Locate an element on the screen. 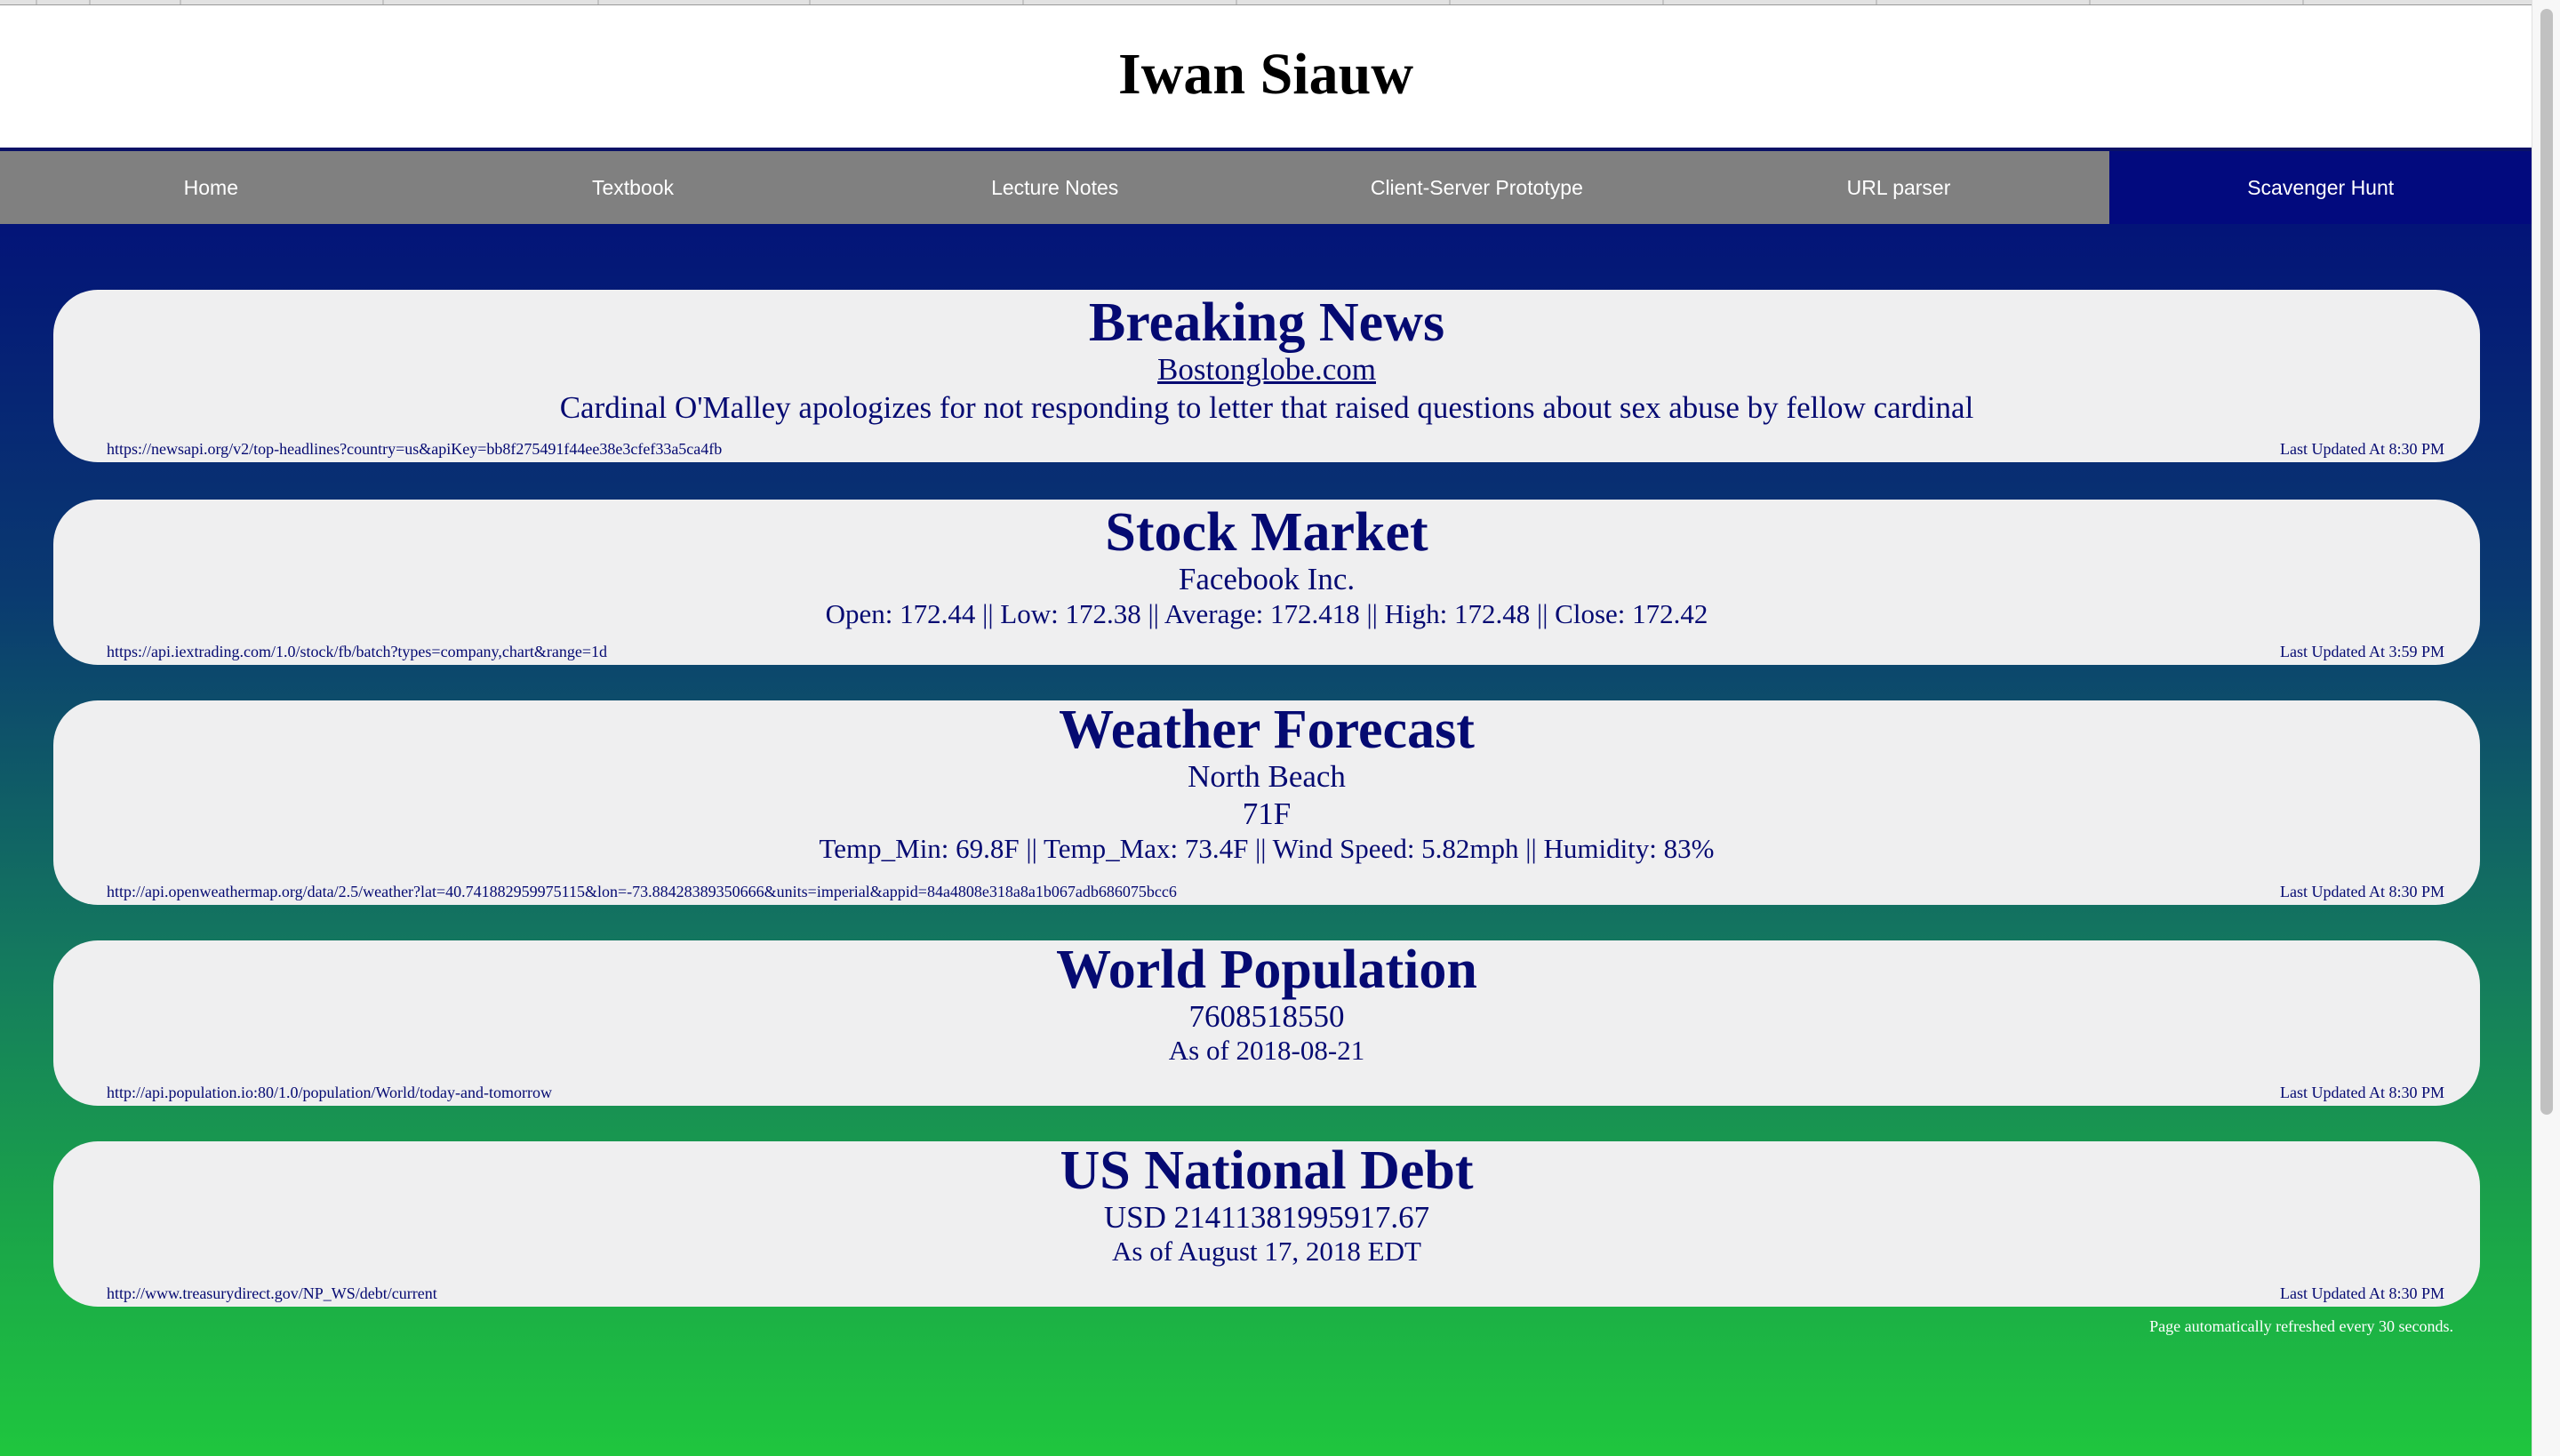 Image resolution: width=2560 pixels, height=1456 pixels. last-updated: Last Updated At 3:59 PM is located at coordinates (2362, 651).